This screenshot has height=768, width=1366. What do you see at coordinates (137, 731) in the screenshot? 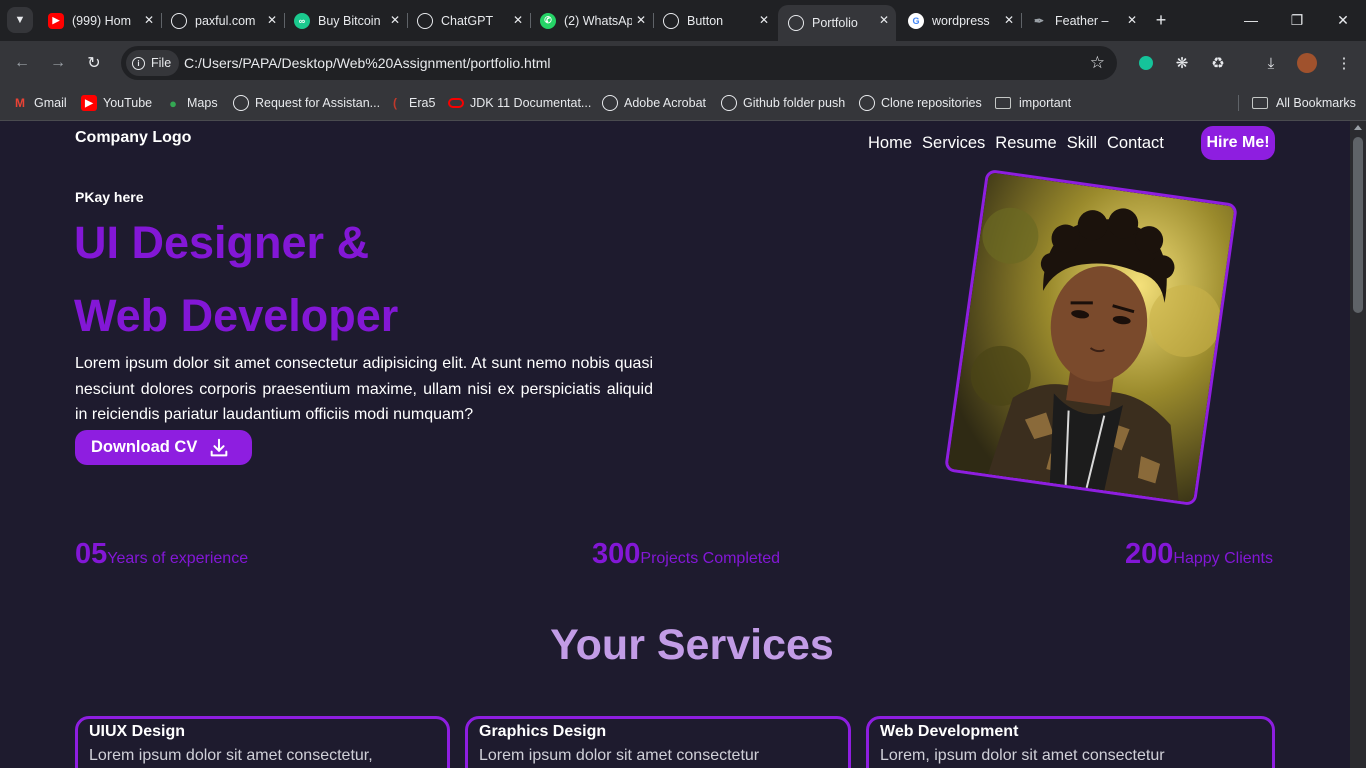
I see `service-card-title: UIUX Design` at bounding box center [137, 731].